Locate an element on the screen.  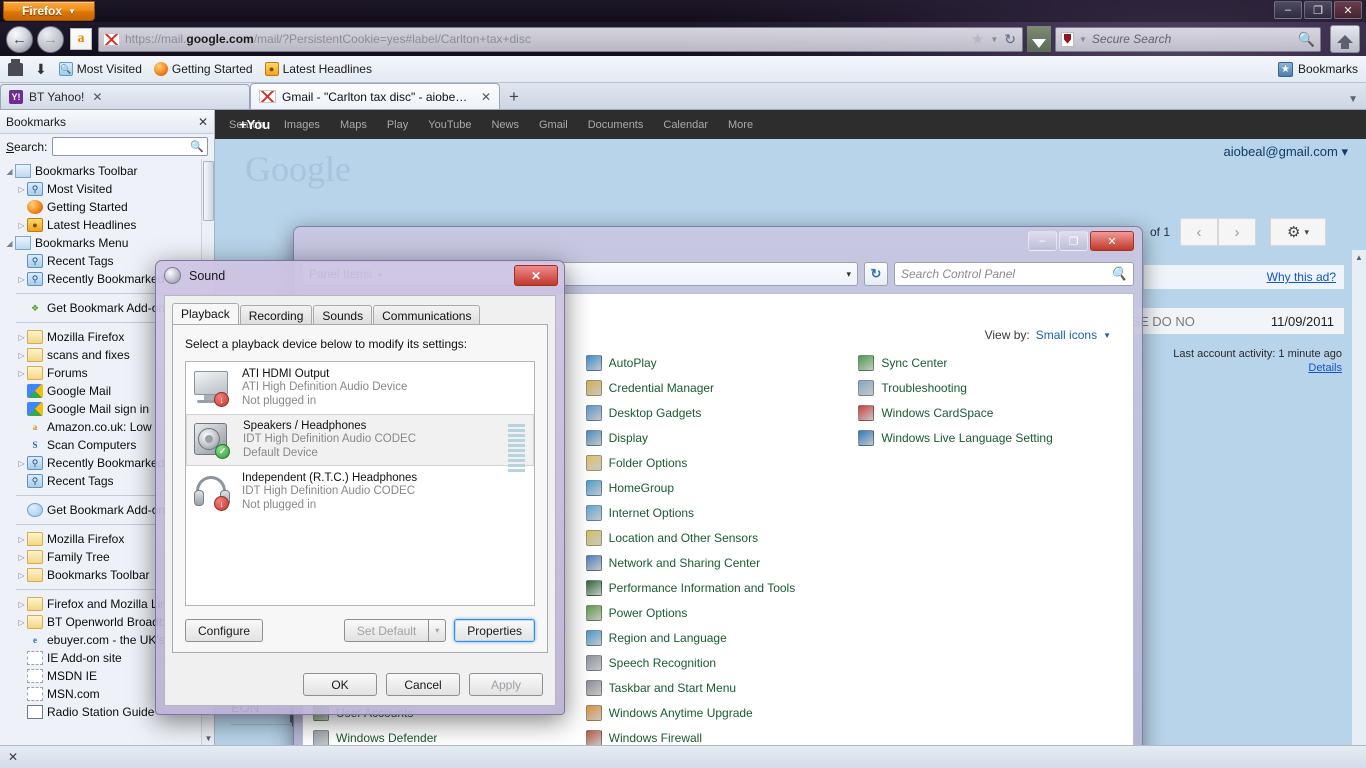
bookmark-tree-item: Getting Started is located at coordinates (107, 207).